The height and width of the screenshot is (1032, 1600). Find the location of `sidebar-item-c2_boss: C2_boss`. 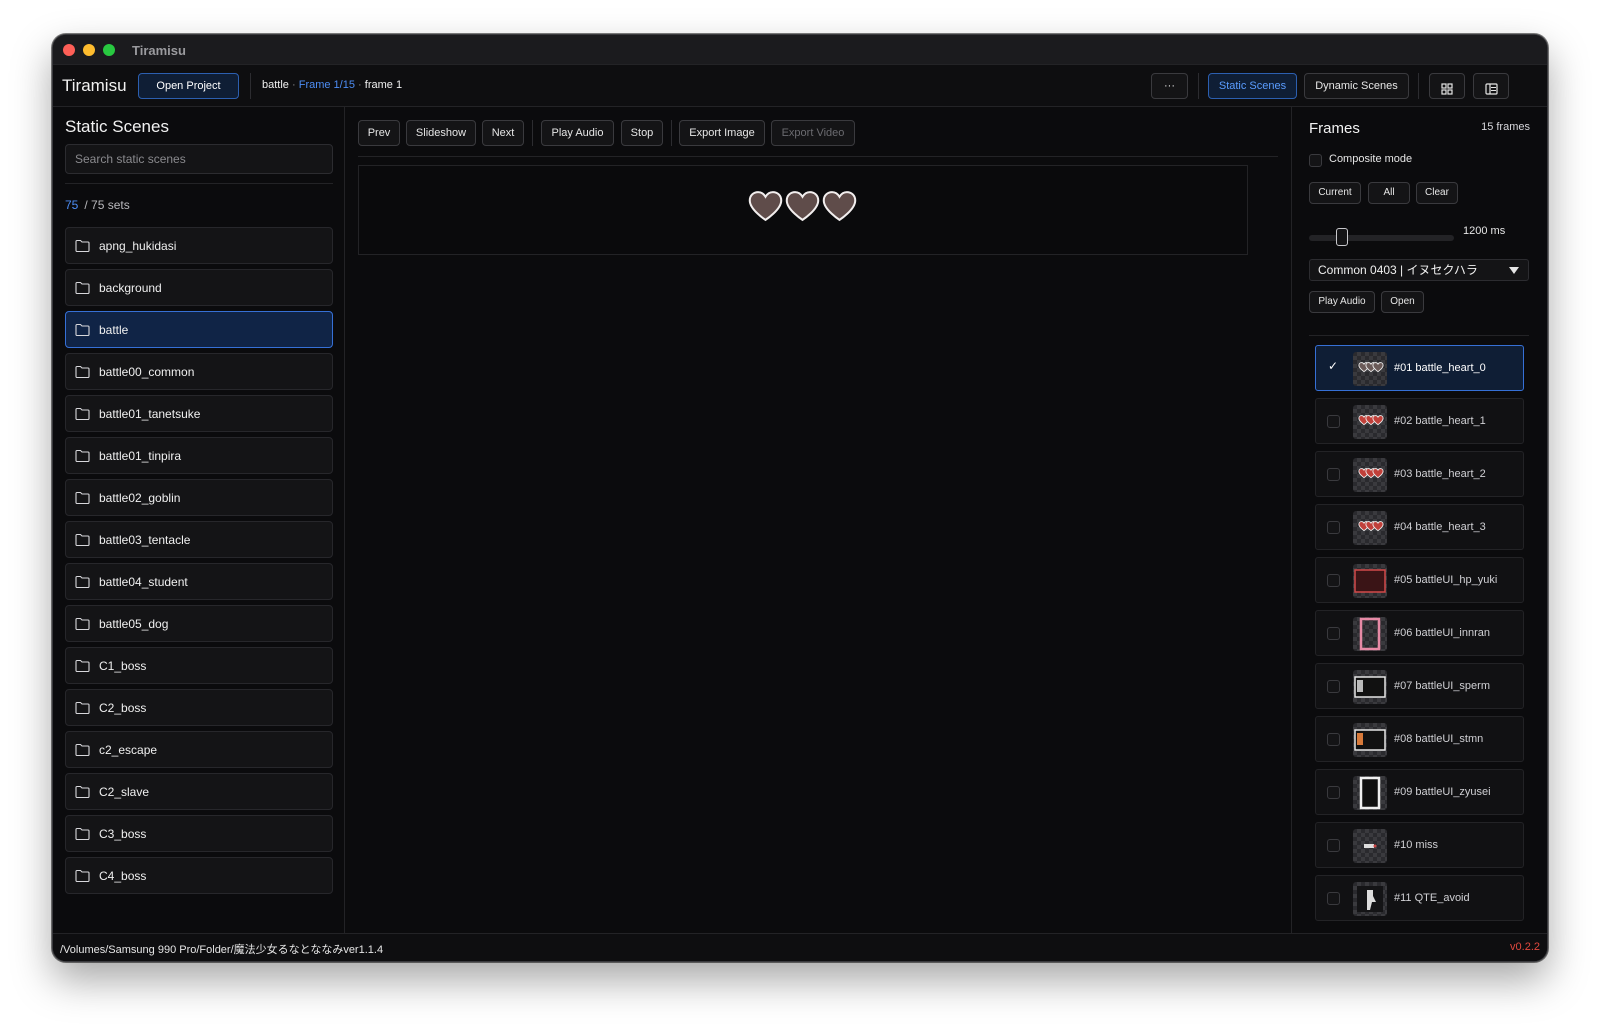

sidebar-item-c2_boss: C2_boss is located at coordinates (199, 707).